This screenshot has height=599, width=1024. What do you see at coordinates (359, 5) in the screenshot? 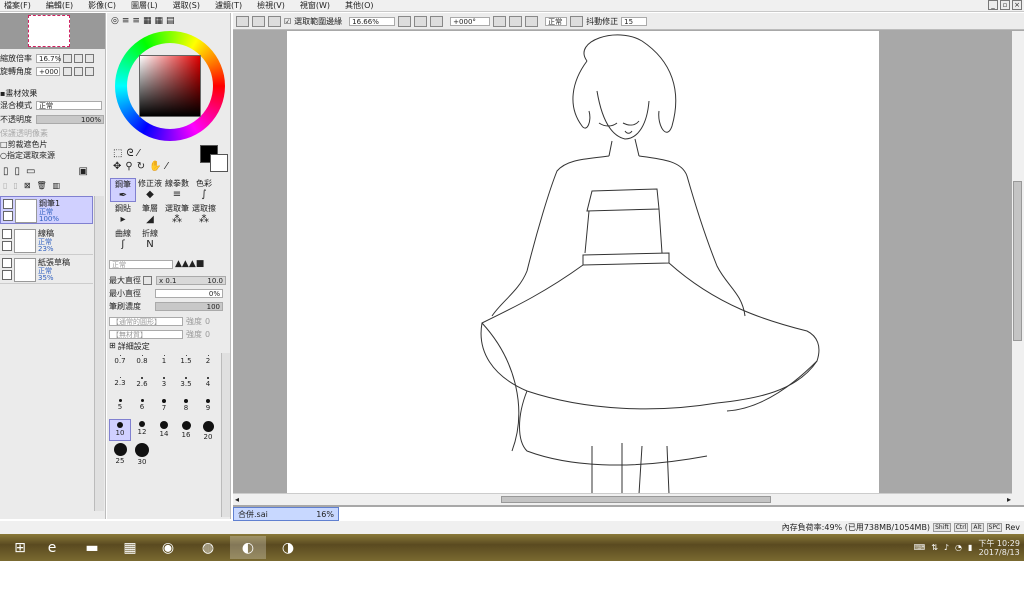
I see `menu-other: 其他(O)` at bounding box center [359, 5].